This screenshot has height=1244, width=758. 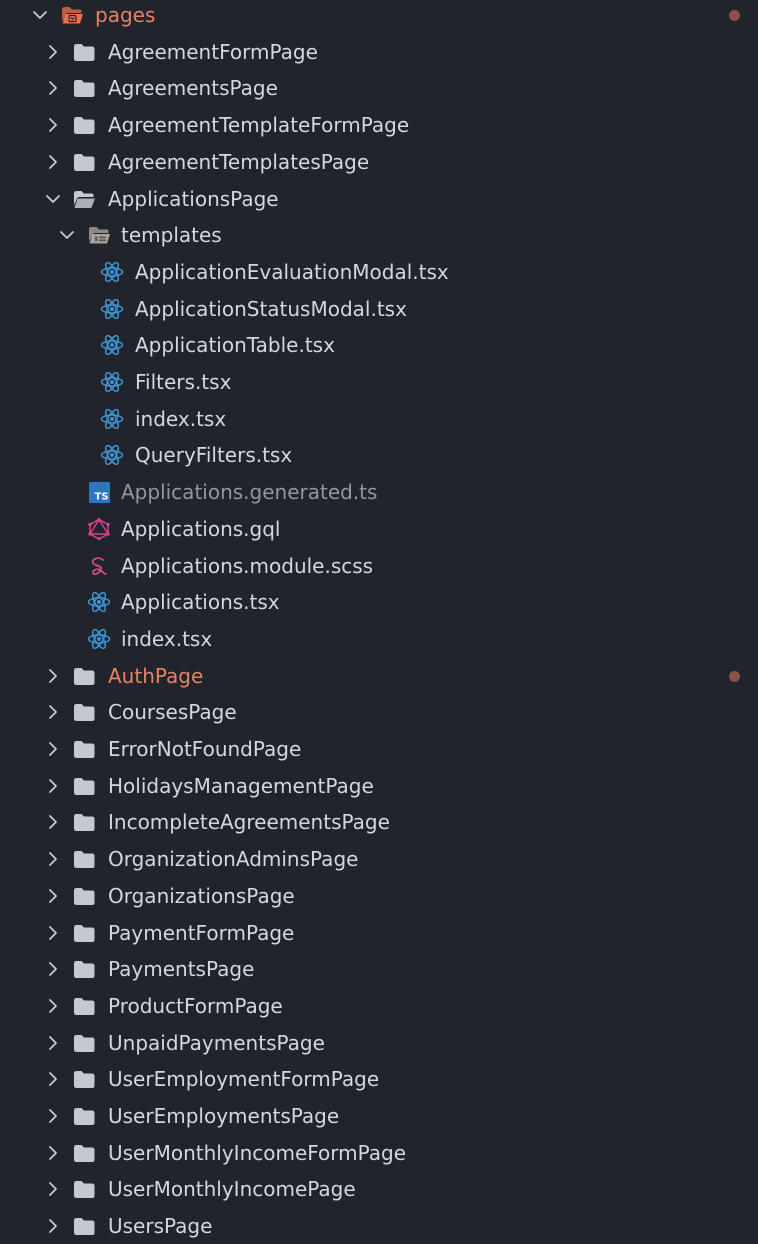 I want to click on tree-item-unpaid-payments-page: UnpaidPaymentsPage, so click(x=379, y=1043).